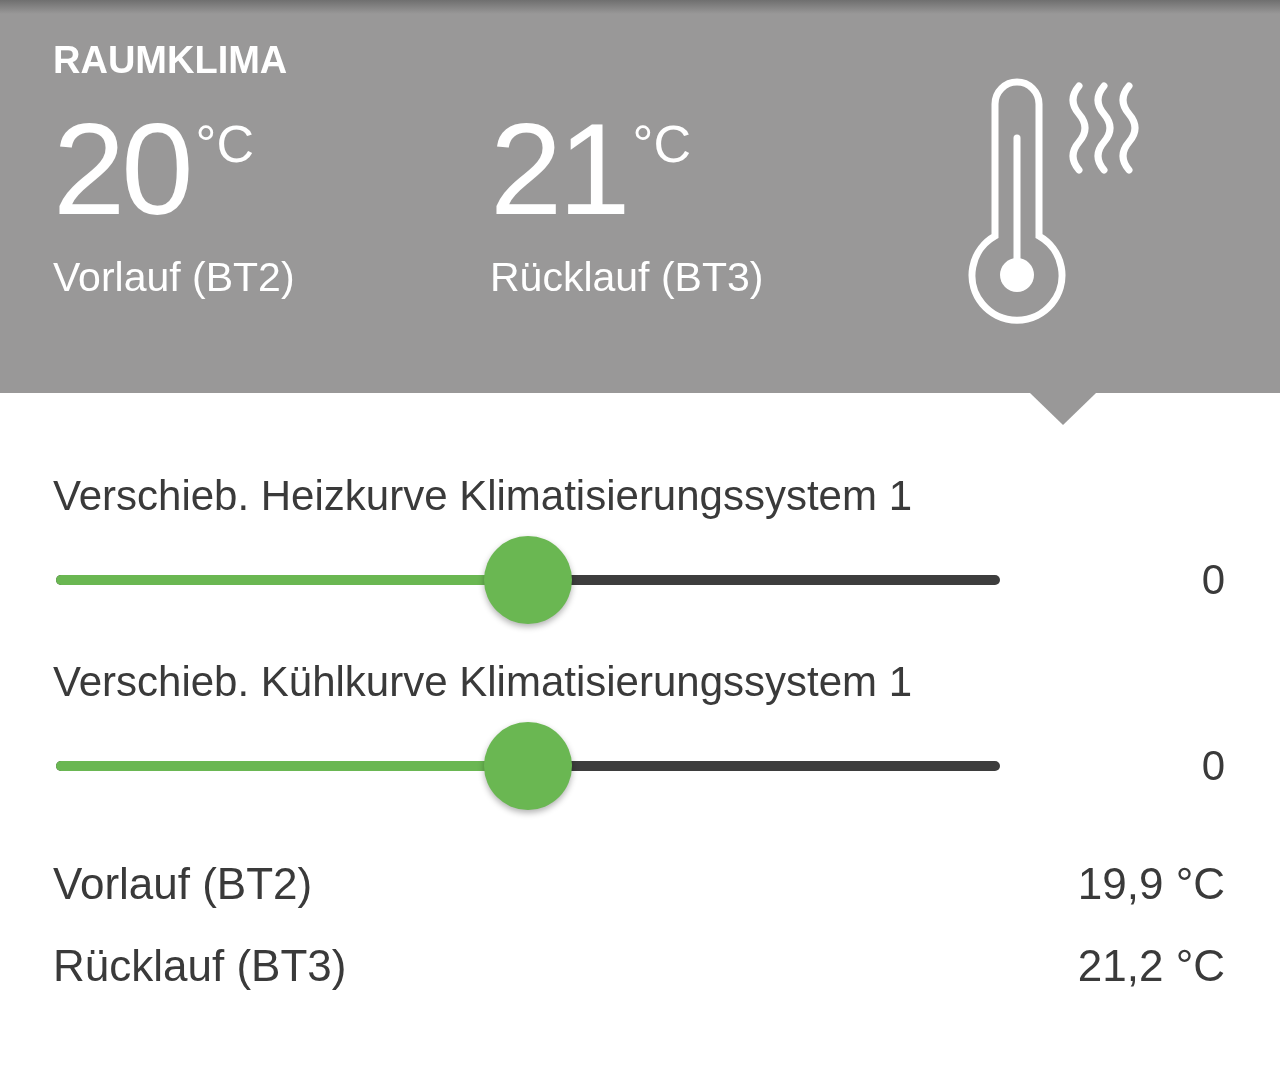 The image size is (1280, 1085). What do you see at coordinates (558, 169) in the screenshot?
I see `temperature-value: 21` at bounding box center [558, 169].